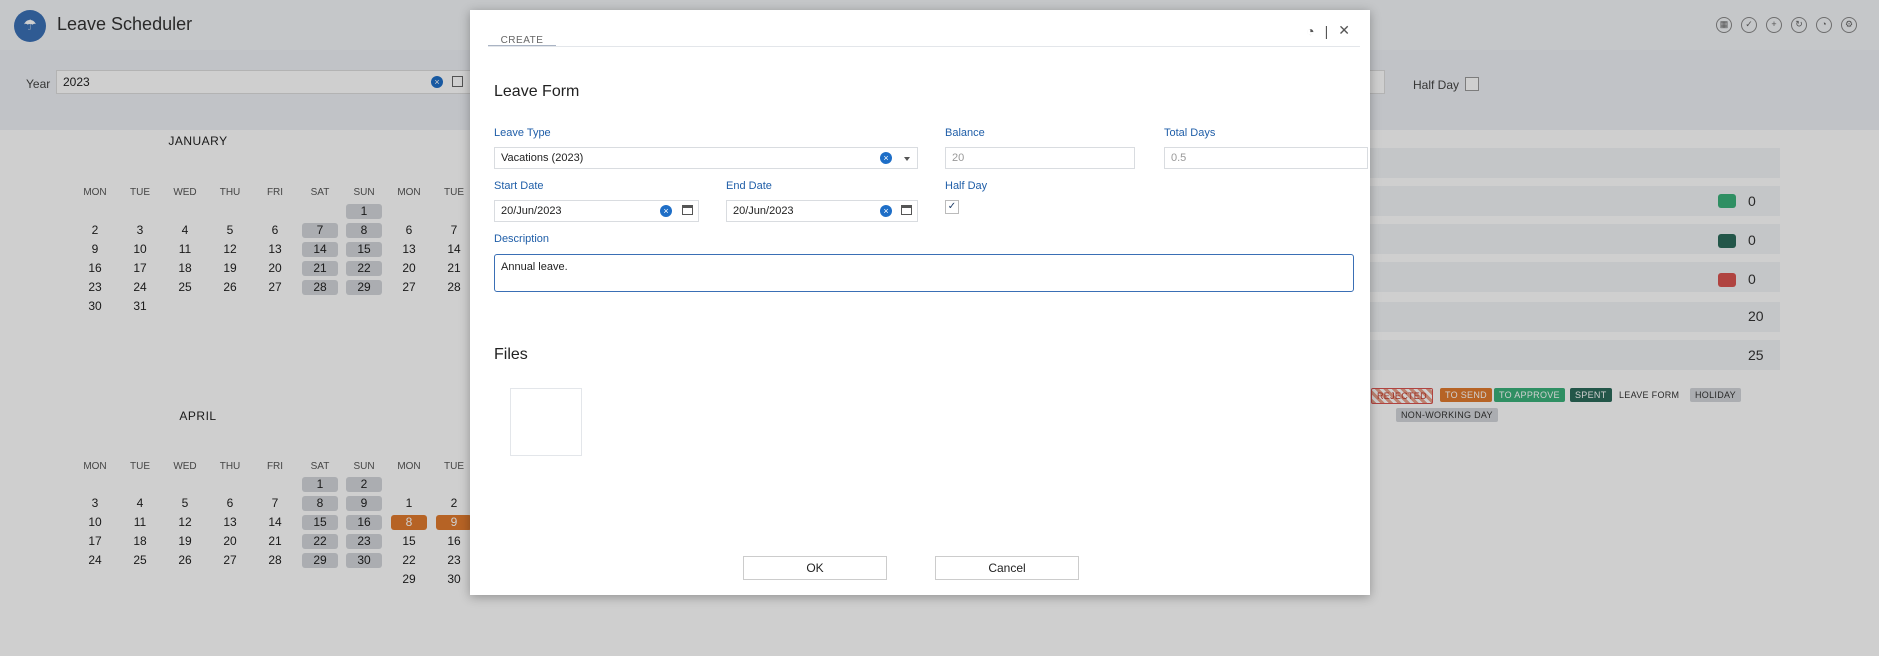 The image size is (1879, 656). Describe the element at coordinates (522, 35) in the screenshot. I see `tab-create: CREATE` at that location.